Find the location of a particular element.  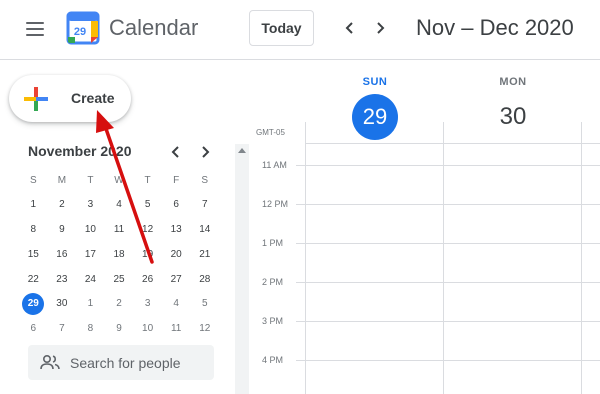

weekday-label: W is located at coordinates (119, 180).